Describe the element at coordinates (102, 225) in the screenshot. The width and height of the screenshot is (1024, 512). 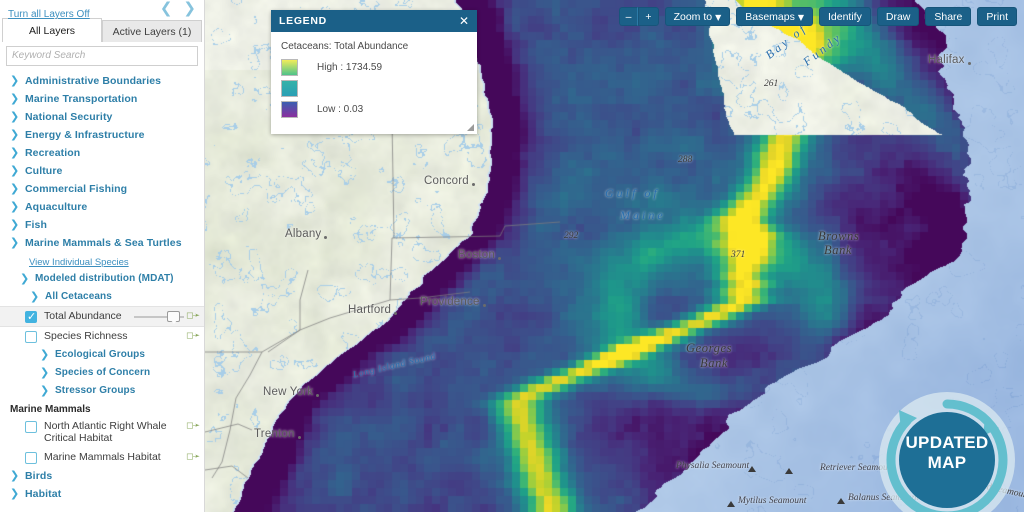
I see `sidebar-item-fish: ❯ Fish` at that location.